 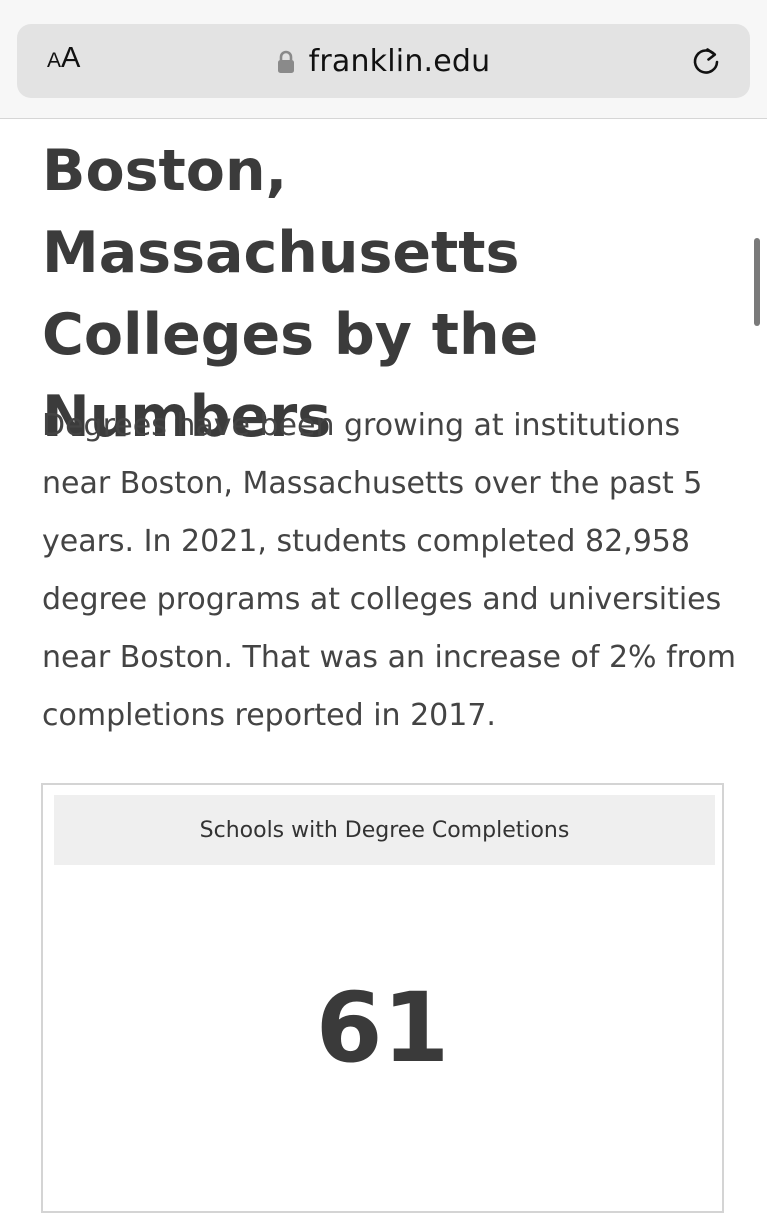 I want to click on stat-card-value: 61, so click(x=382, y=1028).